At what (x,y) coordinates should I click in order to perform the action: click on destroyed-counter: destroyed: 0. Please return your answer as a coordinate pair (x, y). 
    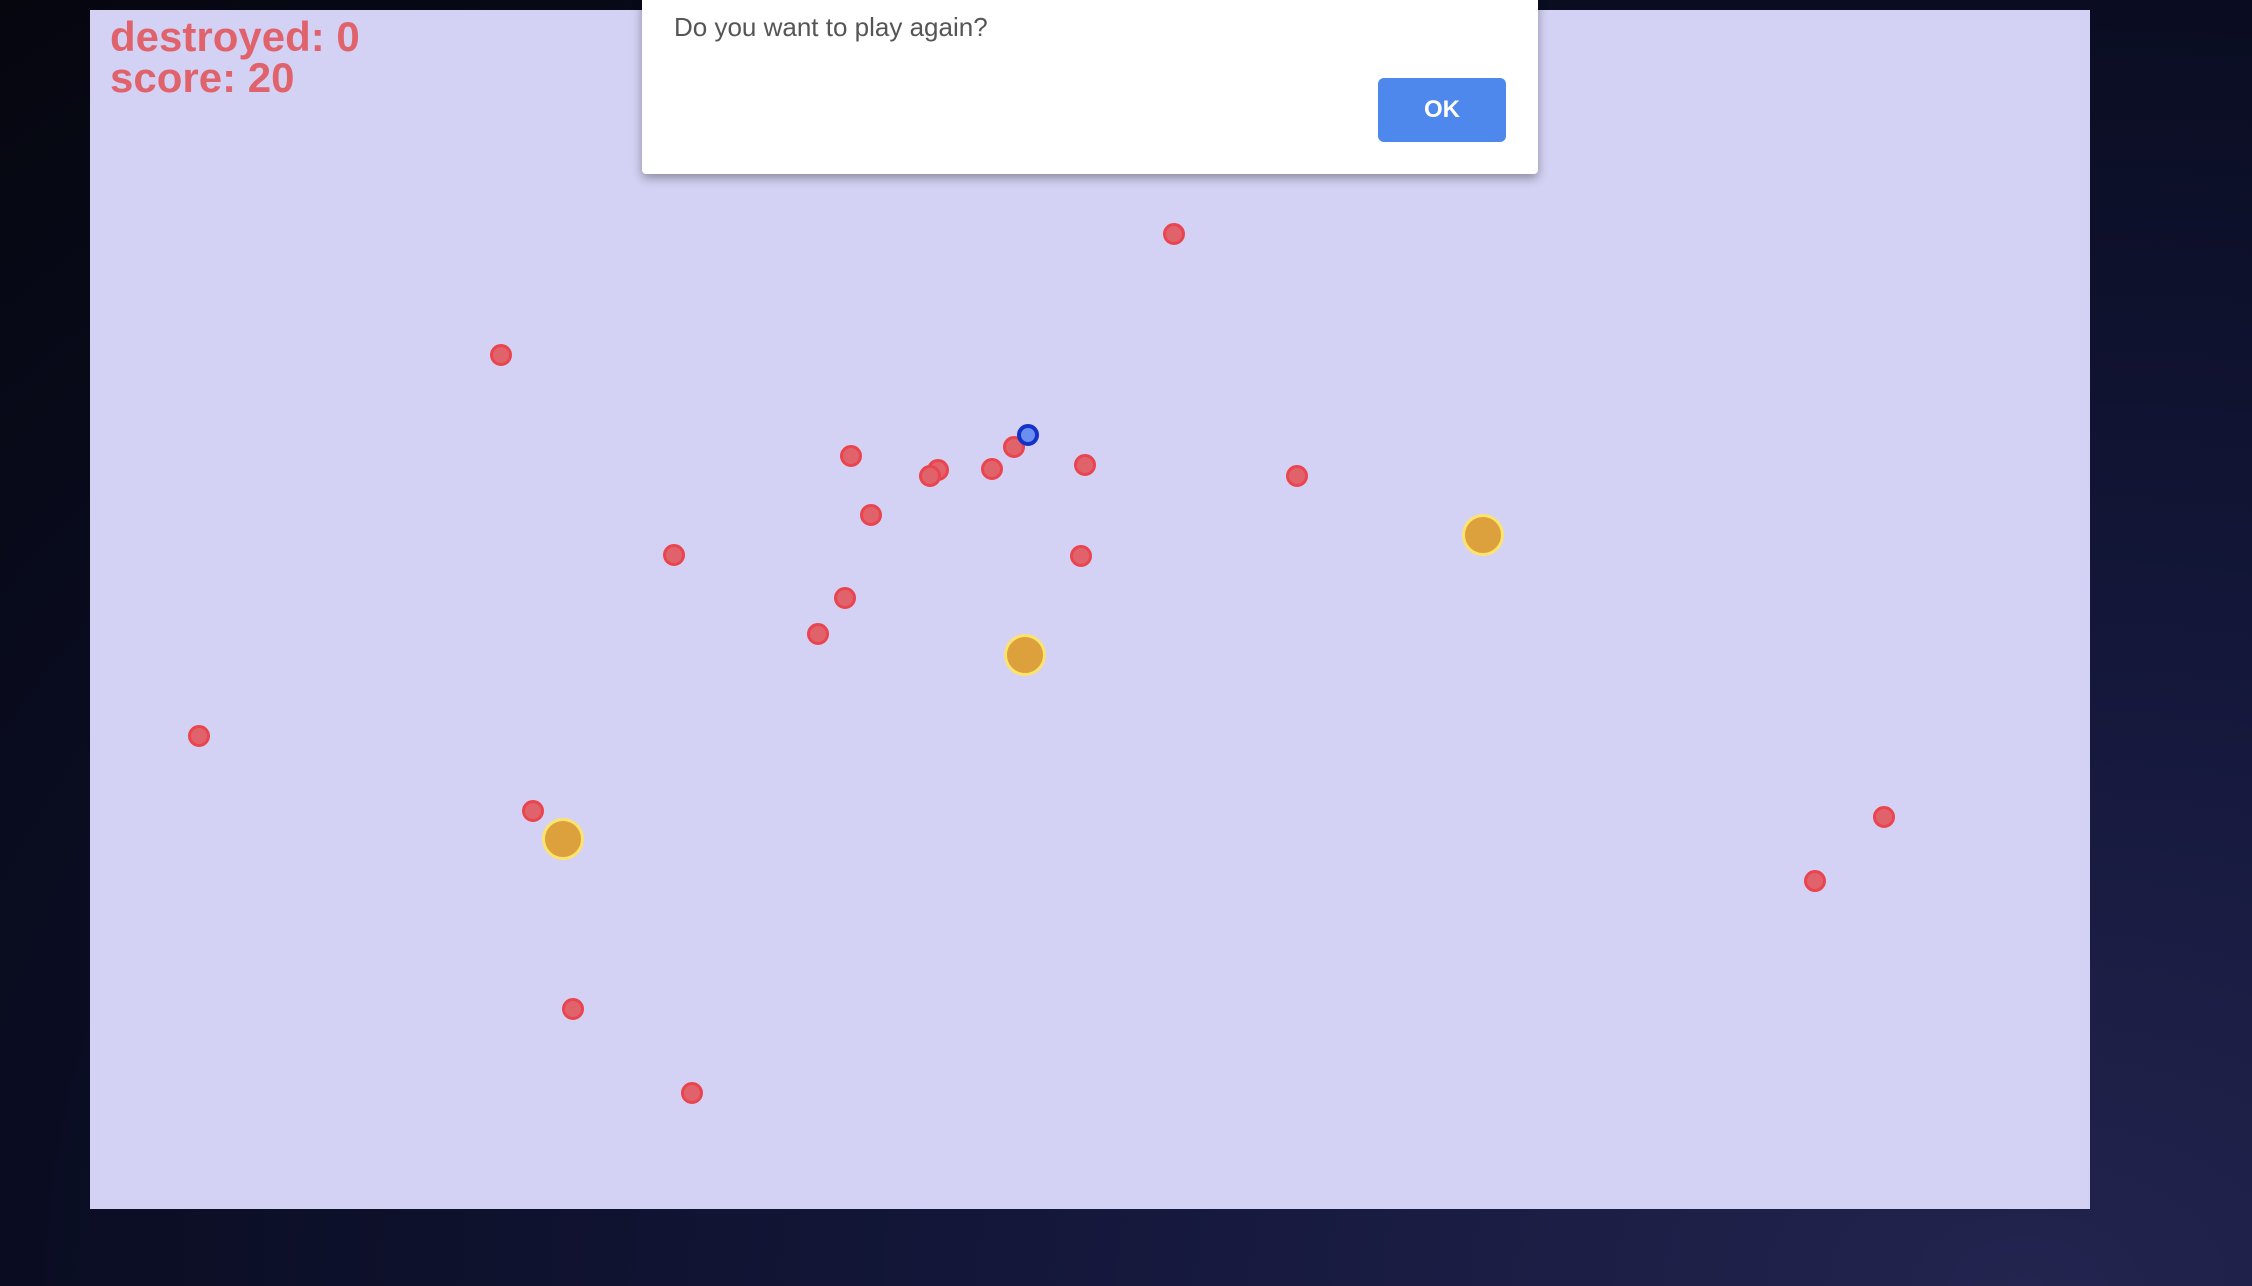
    Looking at the image, I should click on (235, 36).